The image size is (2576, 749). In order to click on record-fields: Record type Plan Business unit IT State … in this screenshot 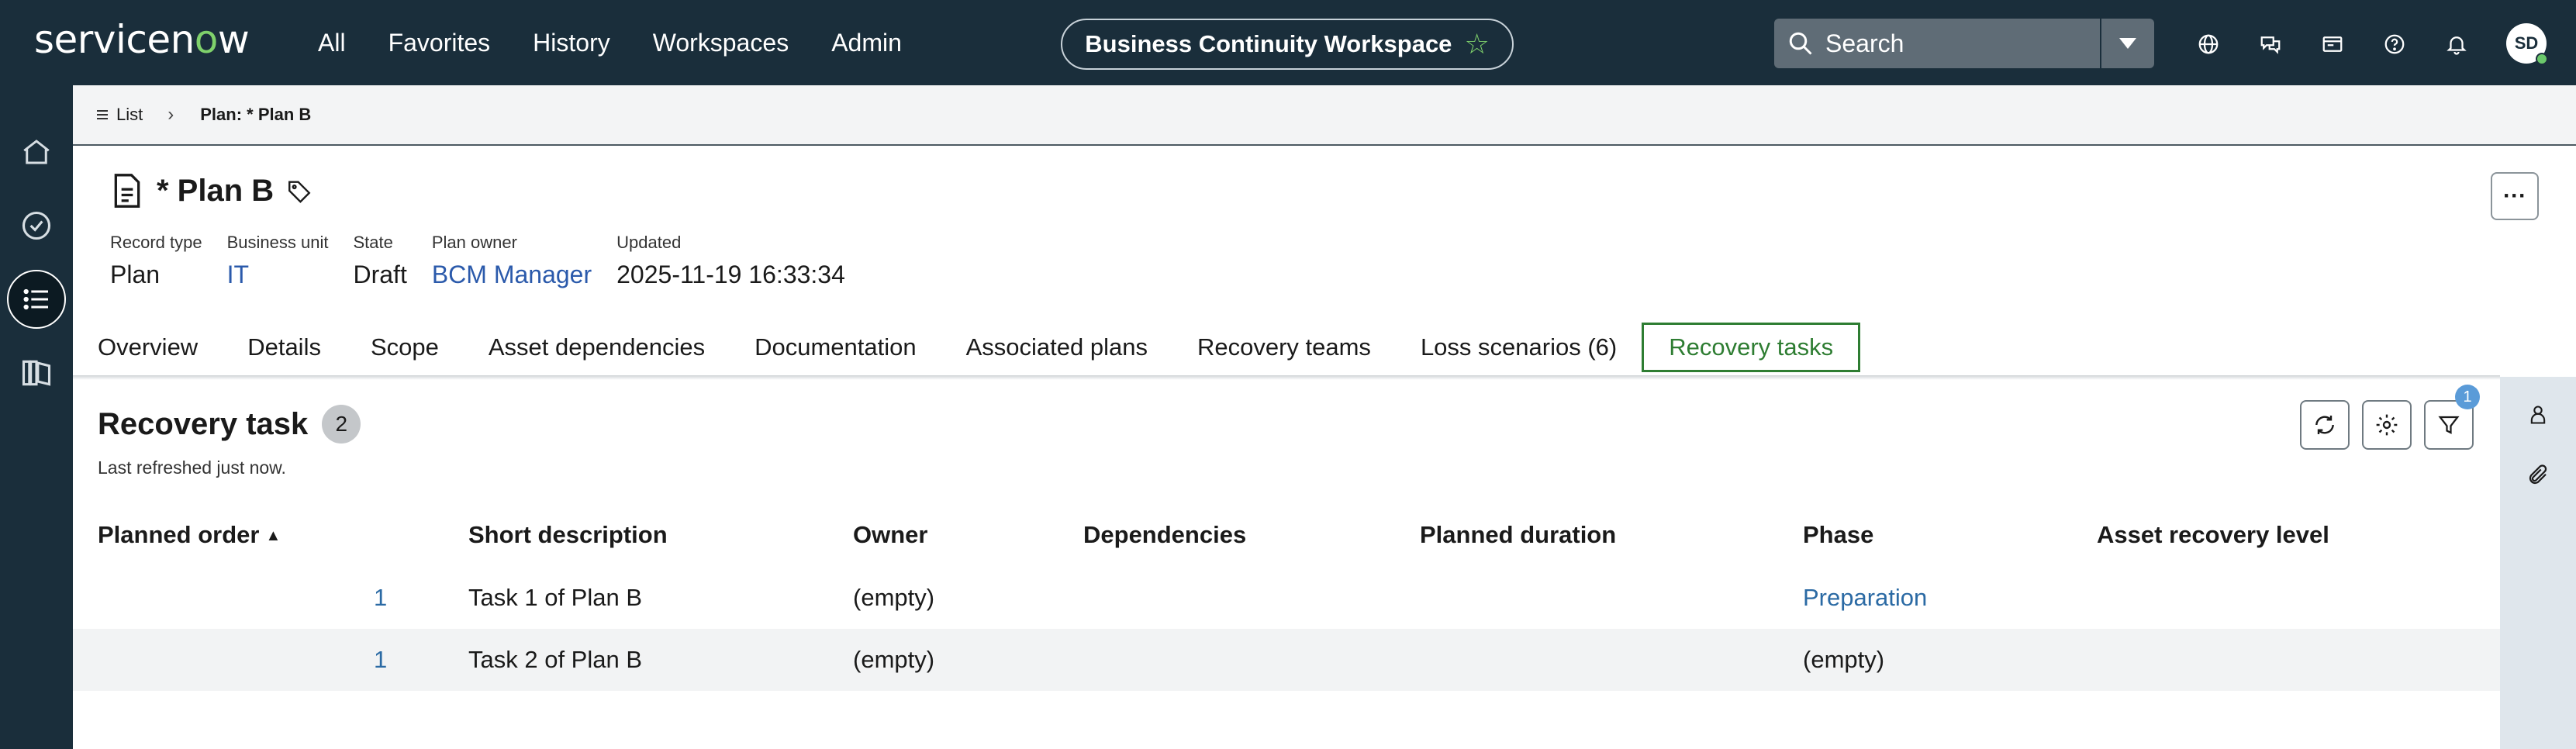, I will do `click(477, 261)`.